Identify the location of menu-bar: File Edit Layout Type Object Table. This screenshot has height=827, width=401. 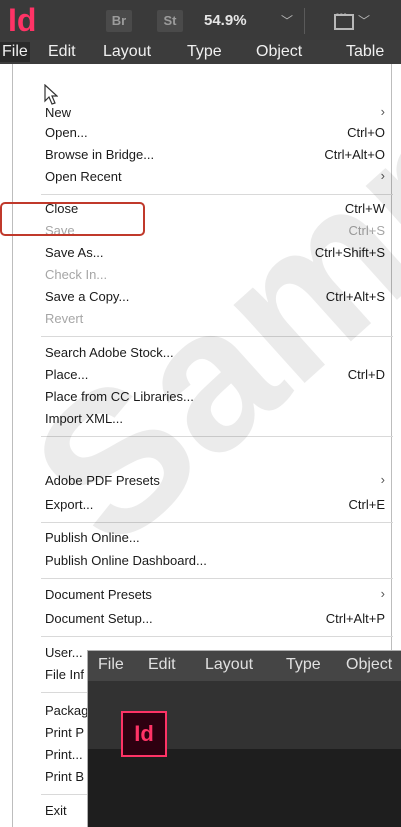
(200, 52).